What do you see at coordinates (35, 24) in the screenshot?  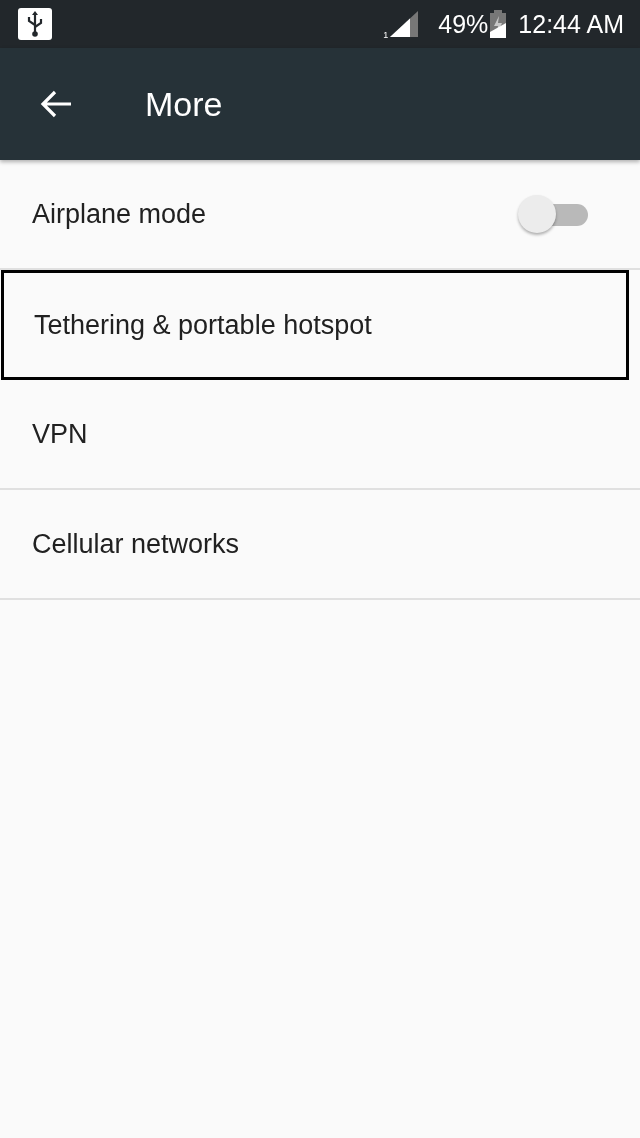 I see `usb-icon` at bounding box center [35, 24].